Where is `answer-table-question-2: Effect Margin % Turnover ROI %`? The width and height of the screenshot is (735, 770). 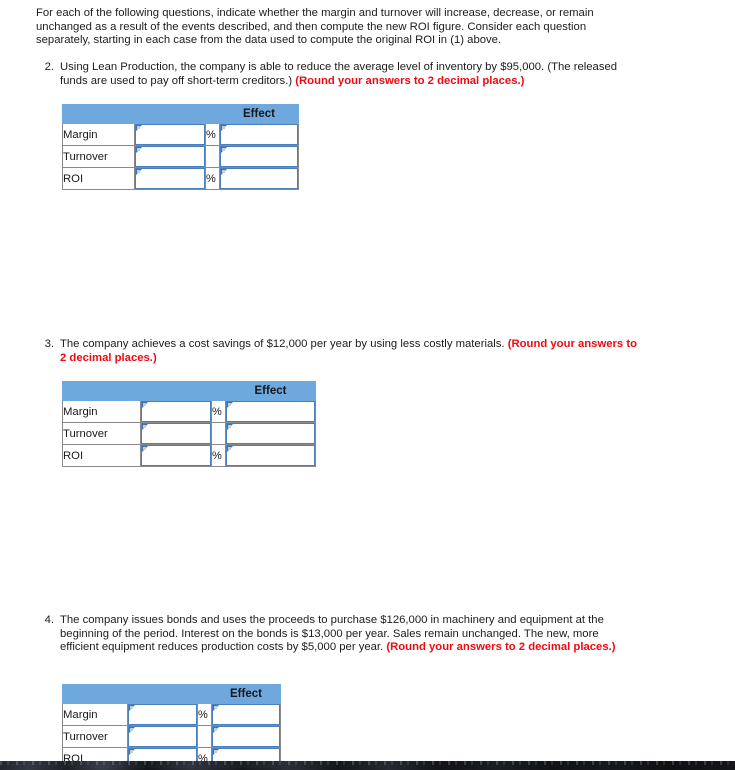 answer-table-question-2: Effect Margin % Turnover ROI % is located at coordinates (180, 147).